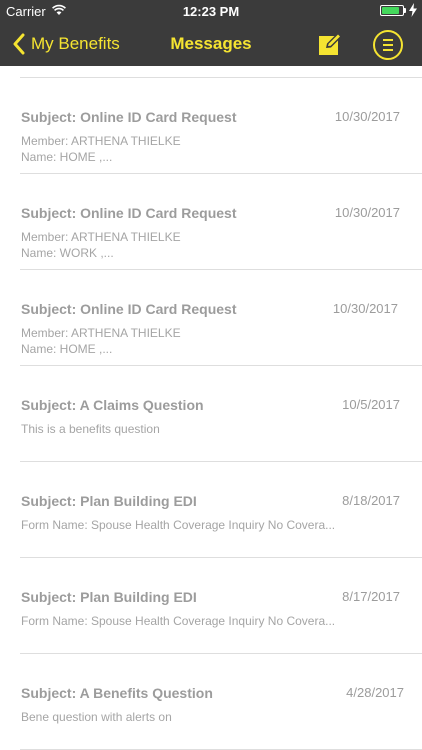  I want to click on battery-tip, so click(405, 10).